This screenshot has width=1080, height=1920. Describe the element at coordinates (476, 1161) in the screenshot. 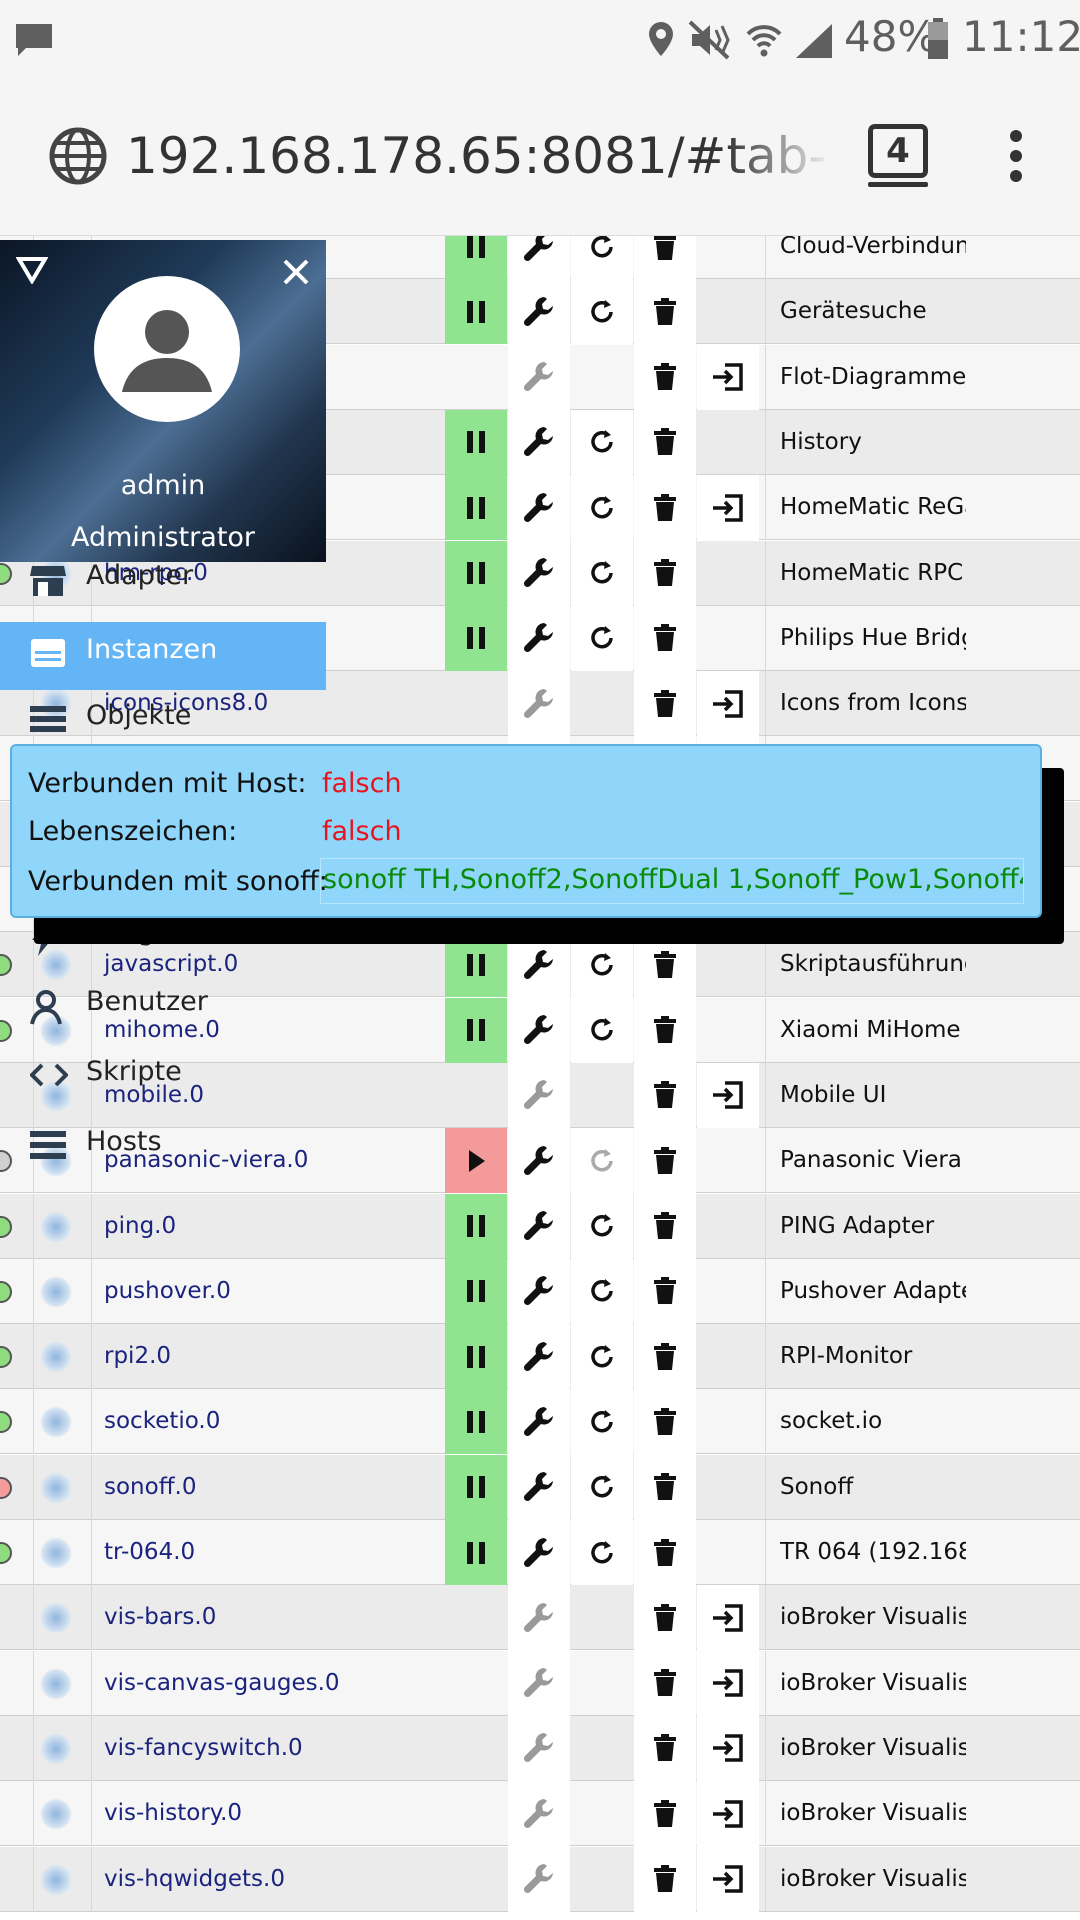

I see `start-instance-button` at that location.